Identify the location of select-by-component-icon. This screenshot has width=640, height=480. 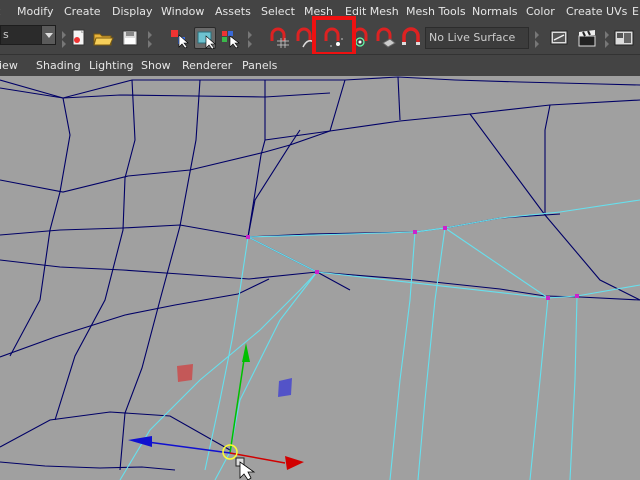
(205, 38).